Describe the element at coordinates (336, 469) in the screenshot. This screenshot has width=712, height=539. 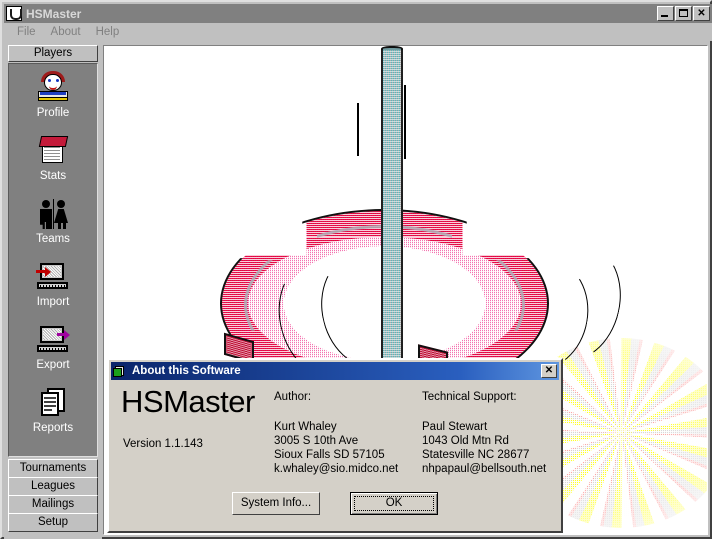
I see `author-email: k.whaley@sio.midco.net` at that location.